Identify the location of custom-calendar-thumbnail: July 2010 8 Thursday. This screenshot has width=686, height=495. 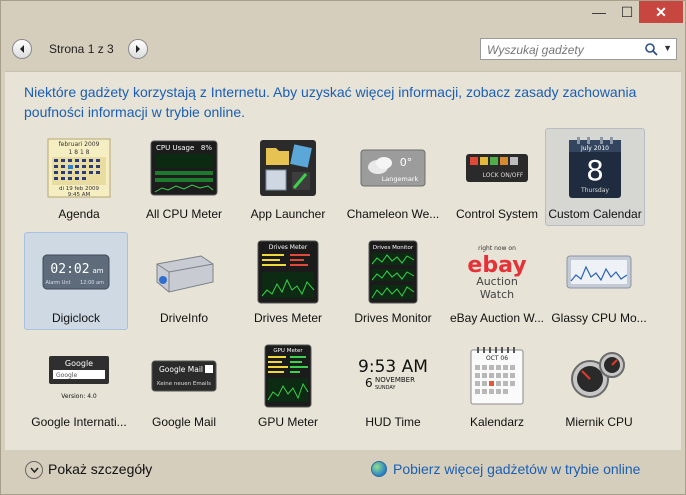
(595, 168).